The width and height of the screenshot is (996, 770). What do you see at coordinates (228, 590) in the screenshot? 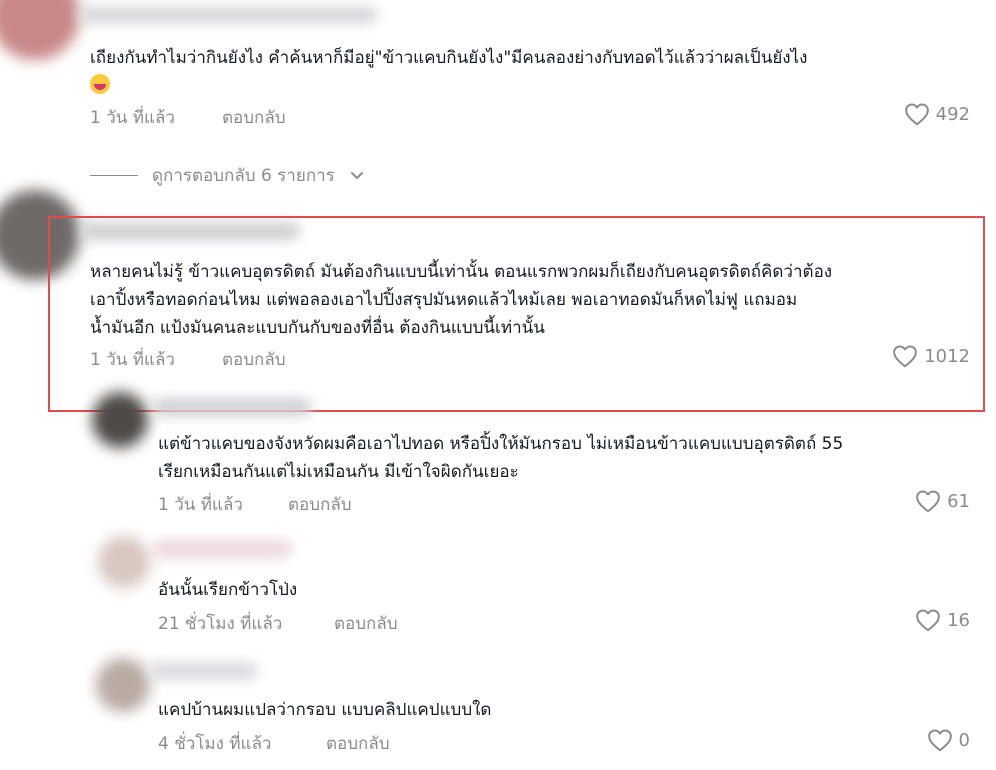
I see `comment-text: อันนั้นเรียกข้าวโป่ง` at bounding box center [228, 590].